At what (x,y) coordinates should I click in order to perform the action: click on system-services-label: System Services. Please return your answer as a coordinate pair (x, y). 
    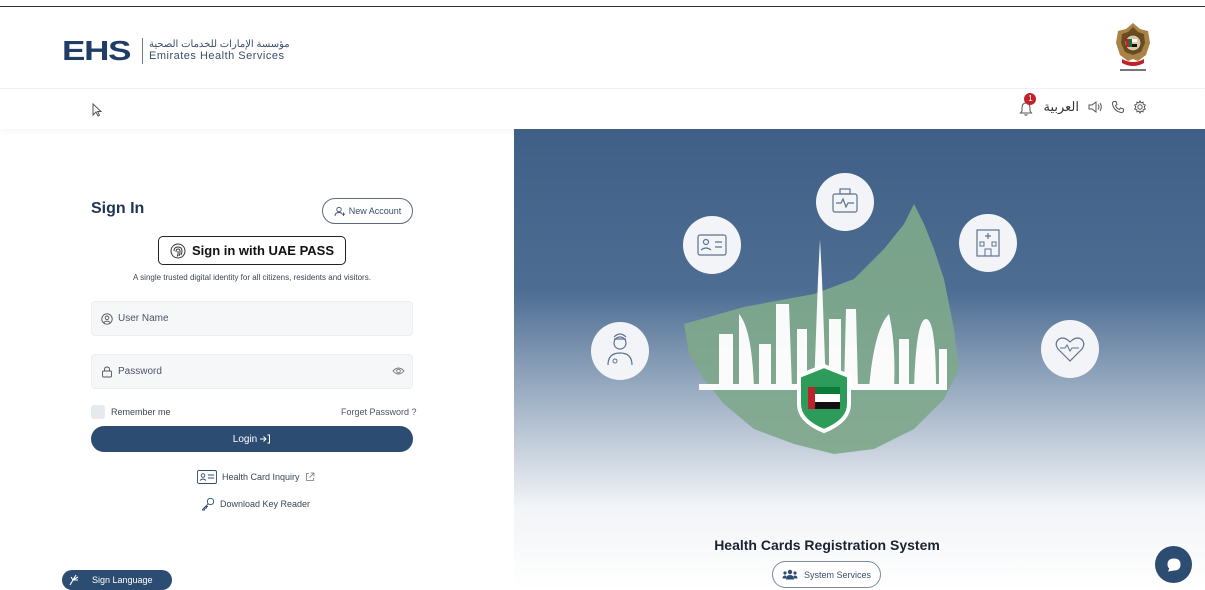
    Looking at the image, I should click on (837, 574).